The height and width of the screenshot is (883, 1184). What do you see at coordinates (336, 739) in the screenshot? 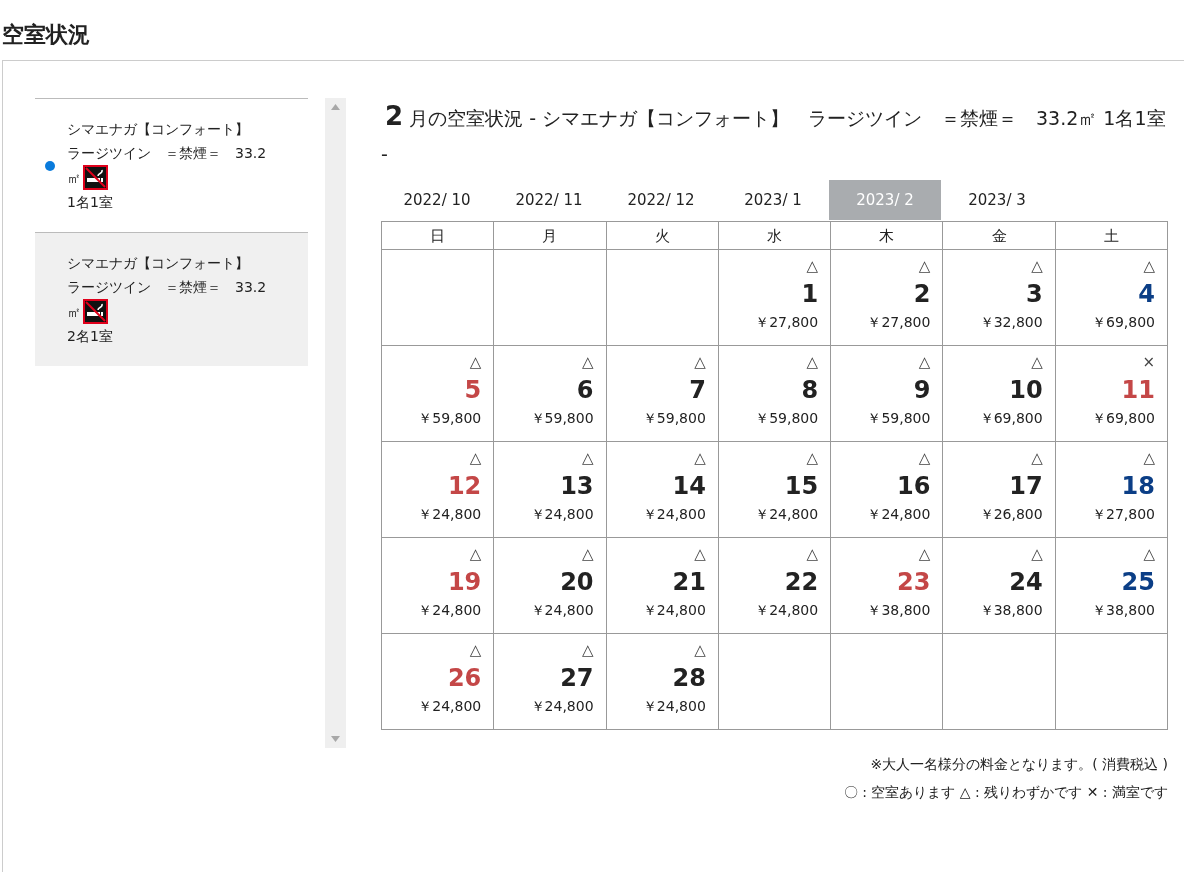
I see `scroll-down-icon` at bounding box center [336, 739].